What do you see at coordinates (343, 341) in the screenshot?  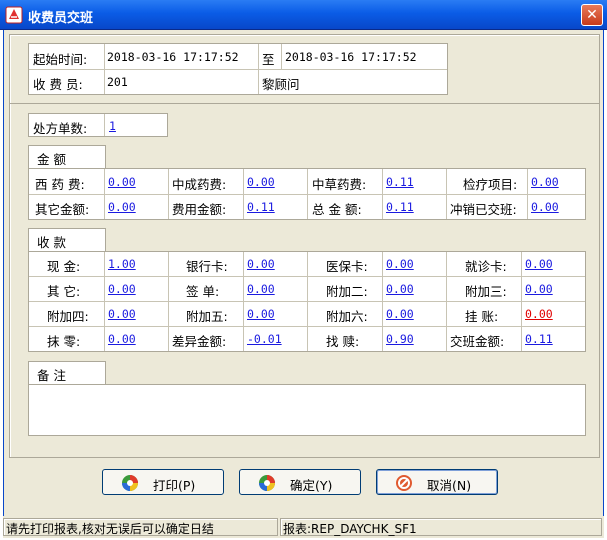 I see `payment-label: 找 赎:` at bounding box center [343, 341].